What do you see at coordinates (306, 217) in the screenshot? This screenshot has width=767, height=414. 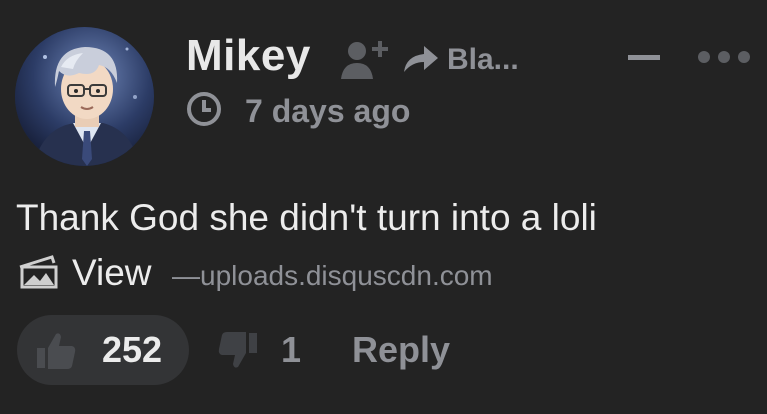 I see `comment-body: Thank God she didn't turn into a loli` at bounding box center [306, 217].